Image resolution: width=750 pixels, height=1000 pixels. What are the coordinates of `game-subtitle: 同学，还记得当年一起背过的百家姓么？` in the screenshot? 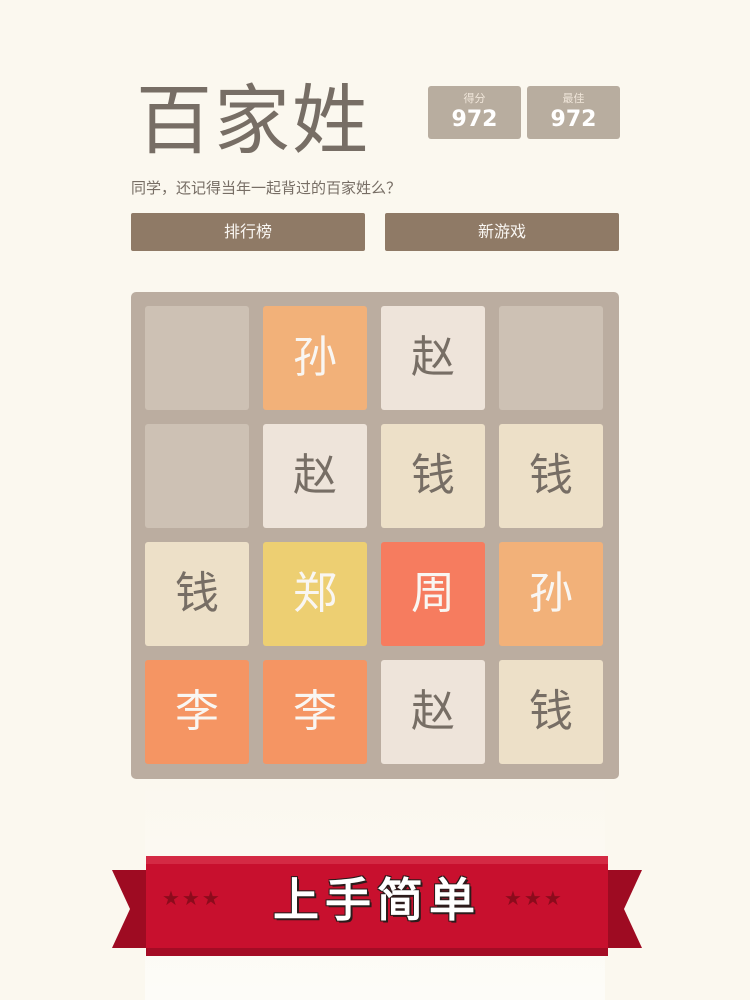 It's located at (266, 188).